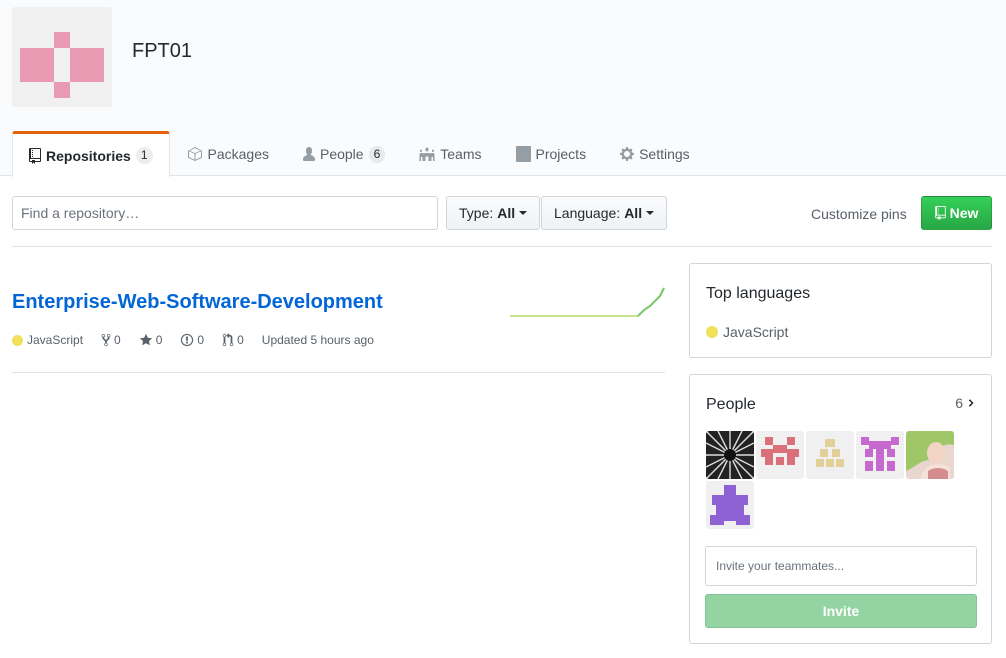 Image resolution: width=1006 pixels, height=658 pixels. I want to click on pull-request-icon, so click(228, 340).